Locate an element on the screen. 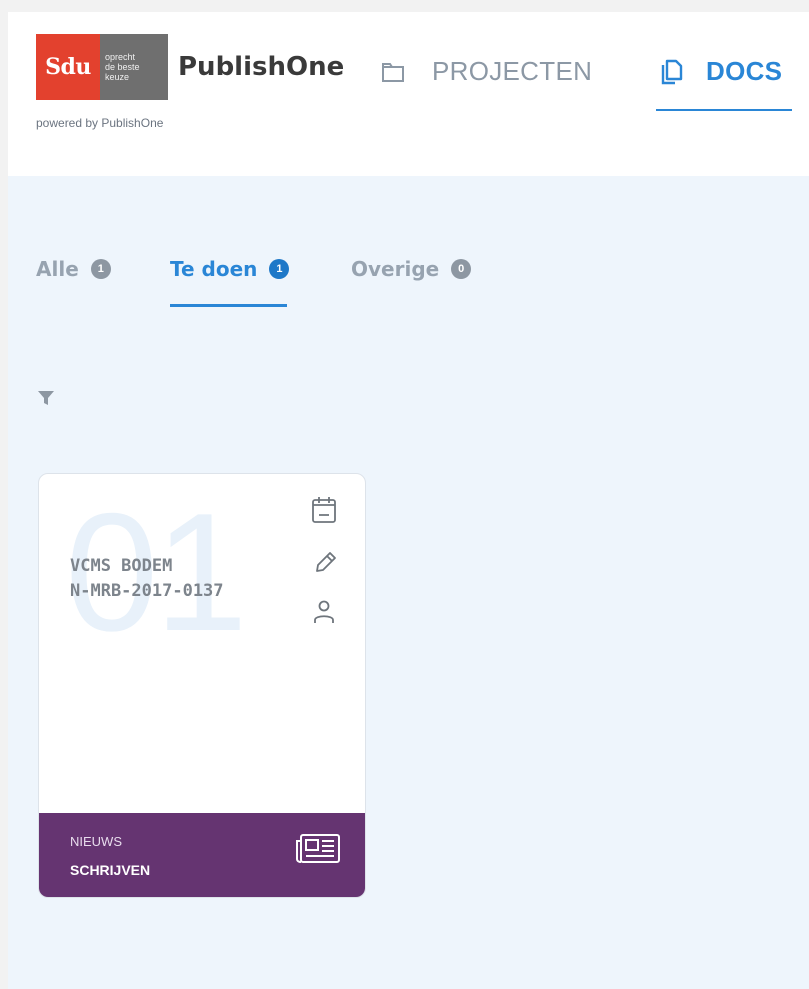 The height and width of the screenshot is (989, 809). tab-alle-label: Alle is located at coordinates (57, 269).